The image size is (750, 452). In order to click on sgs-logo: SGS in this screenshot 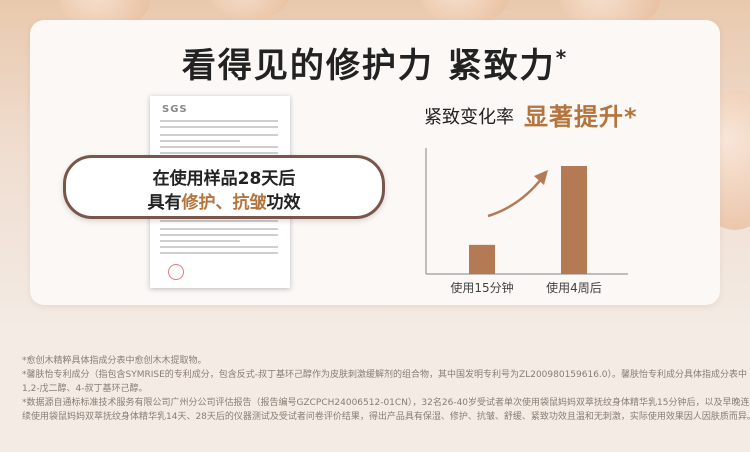, I will do `click(175, 109)`.